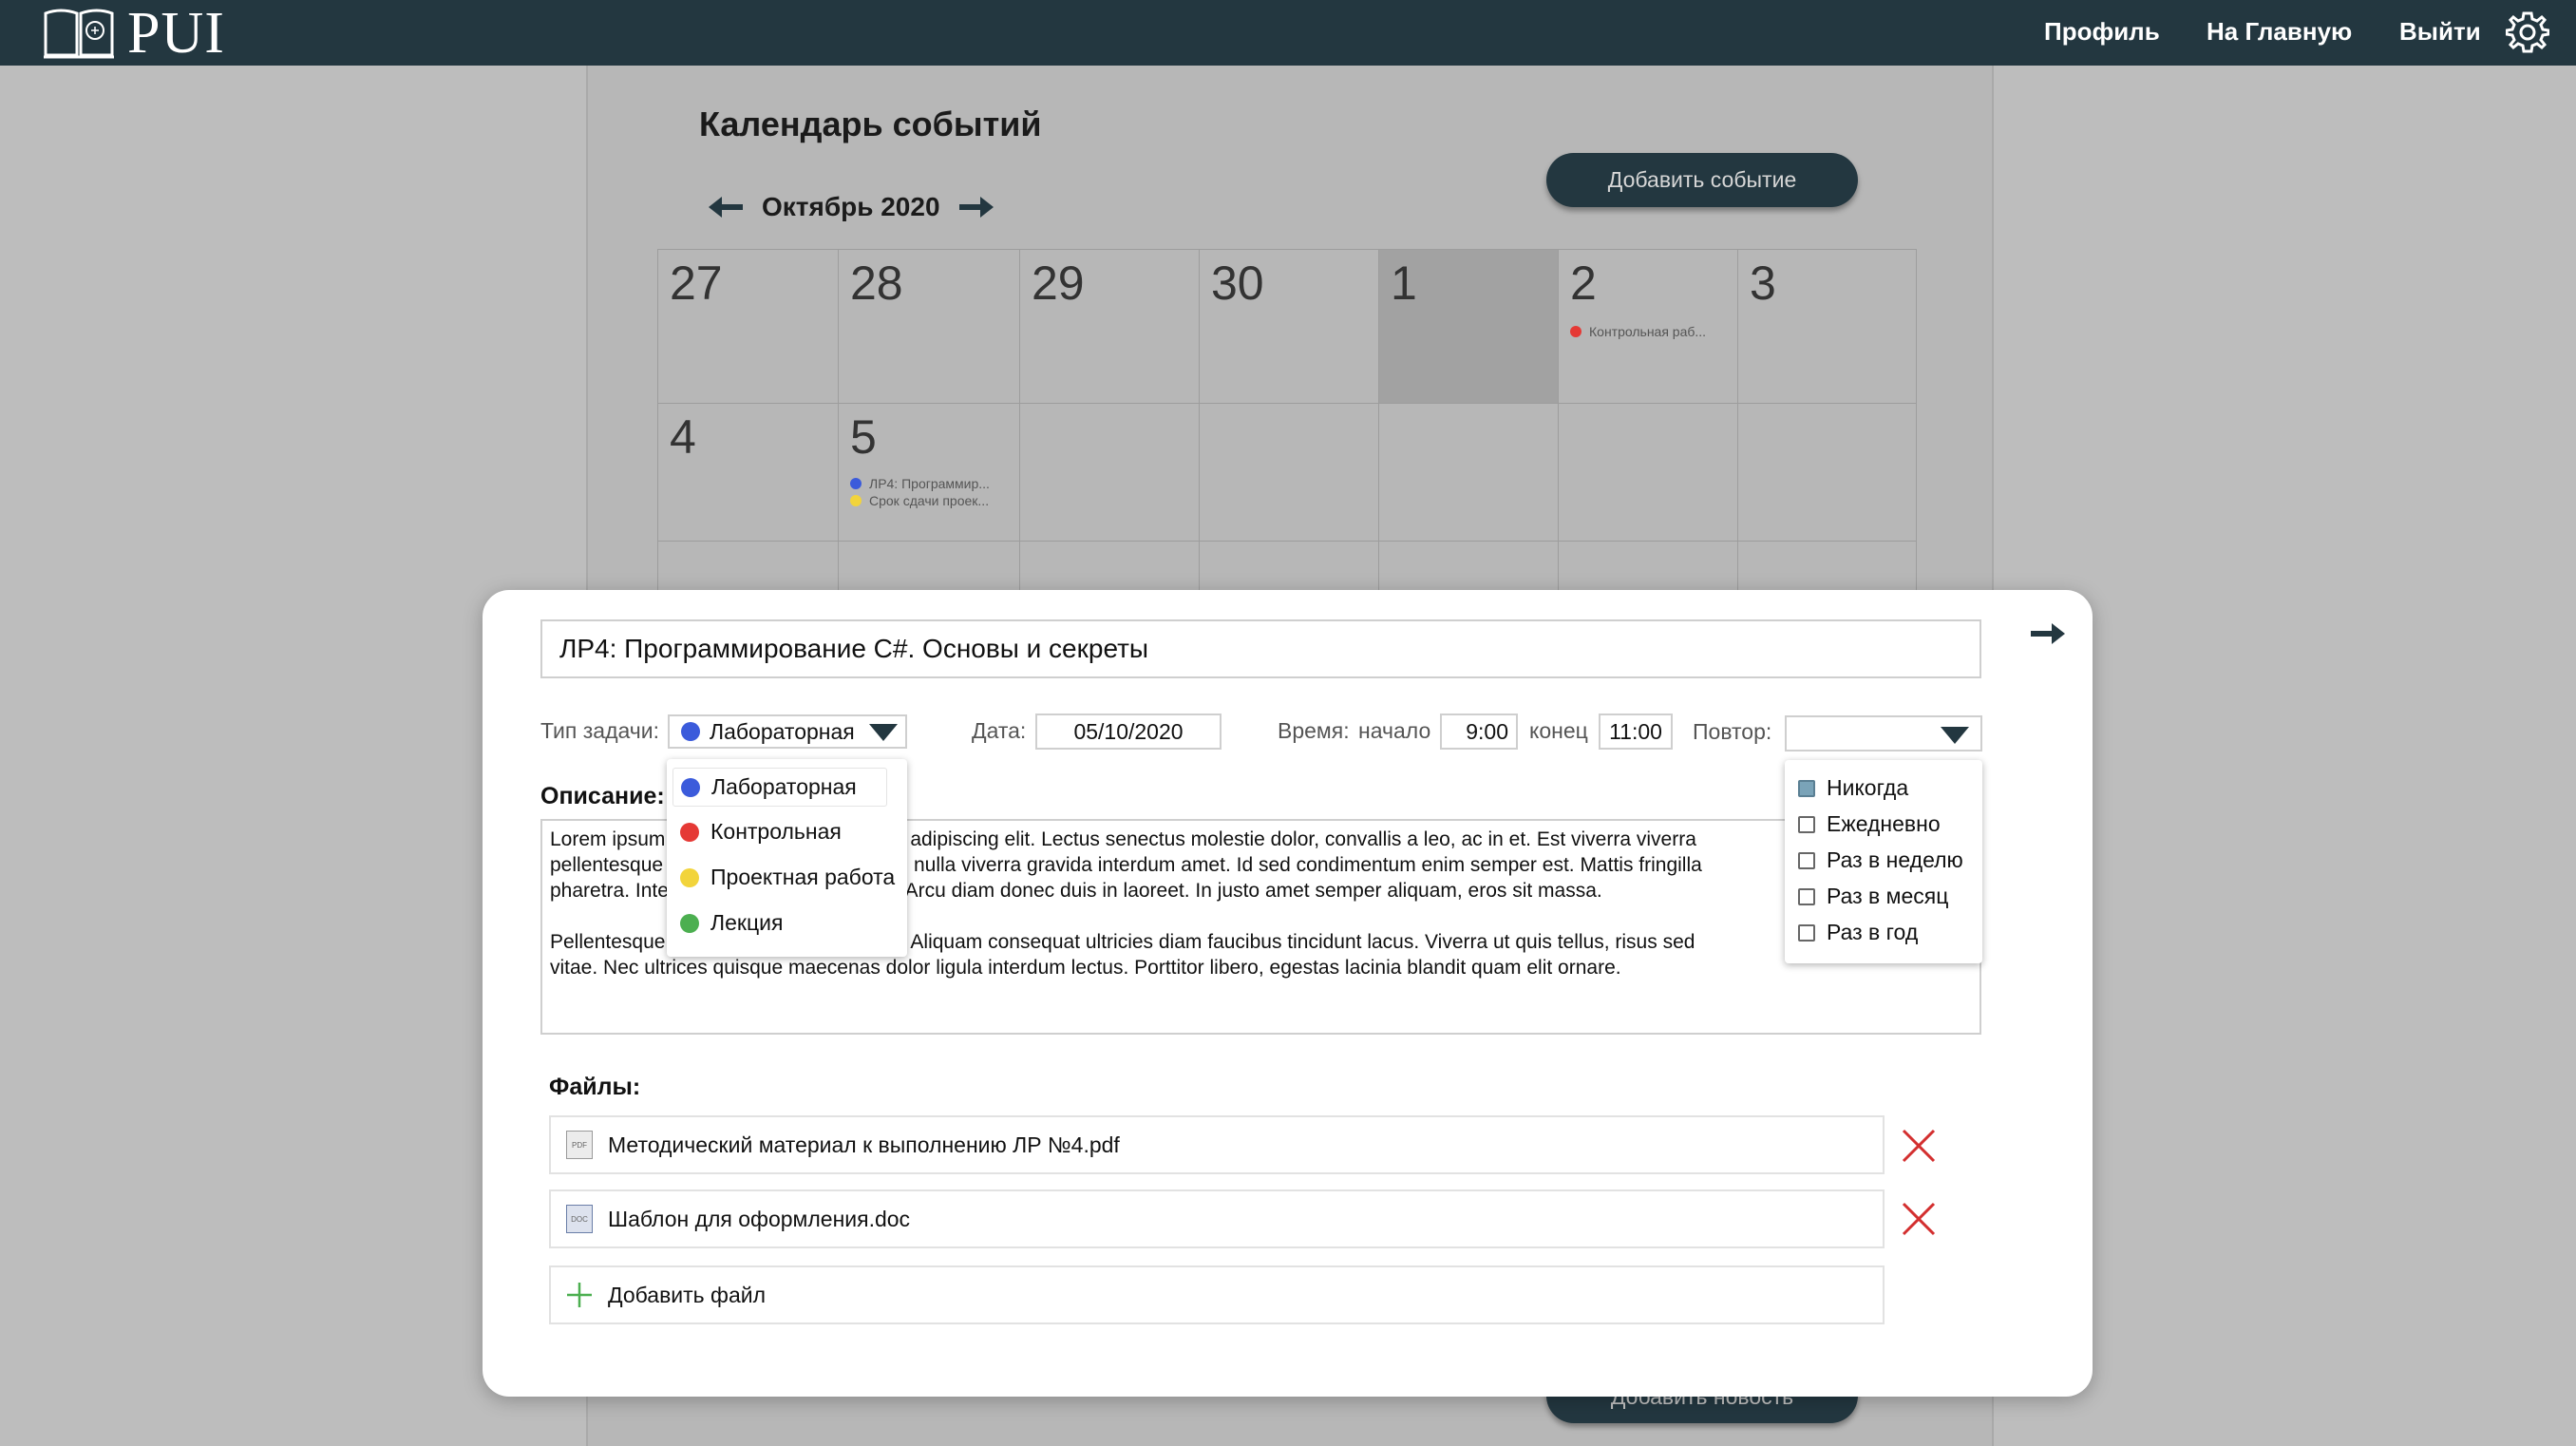  Describe the element at coordinates (856, 501) in the screenshot. I see `event-dot-icon` at that location.